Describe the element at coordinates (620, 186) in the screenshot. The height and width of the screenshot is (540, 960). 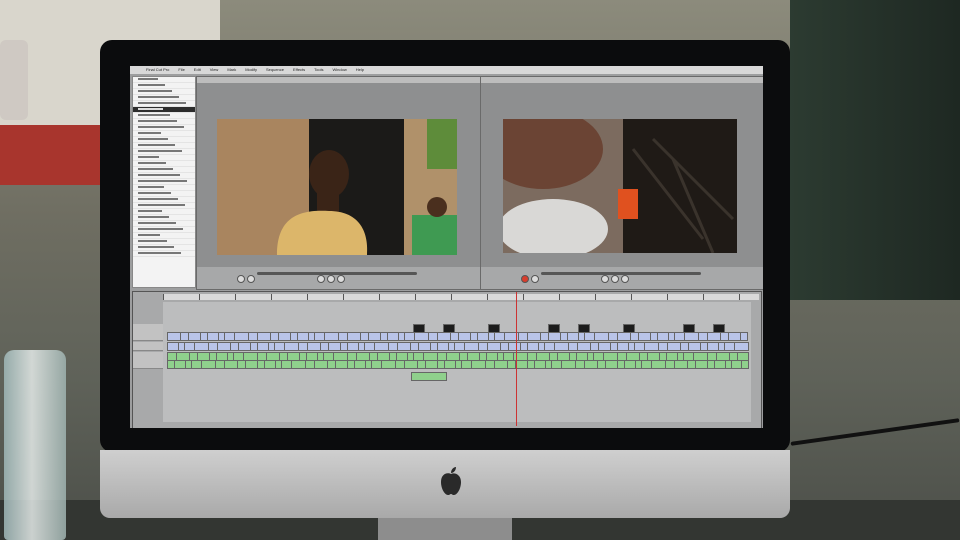
I see `canvas-video-image` at that location.